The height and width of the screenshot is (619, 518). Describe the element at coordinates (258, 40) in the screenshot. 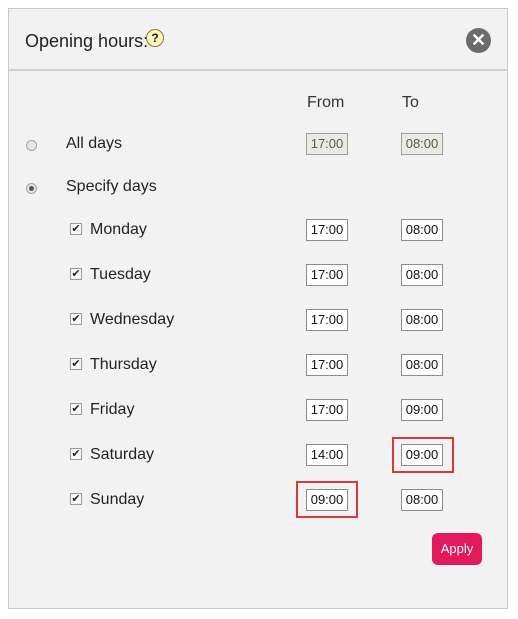

I see `dialog-header: Opening hours: ? ✕` at that location.